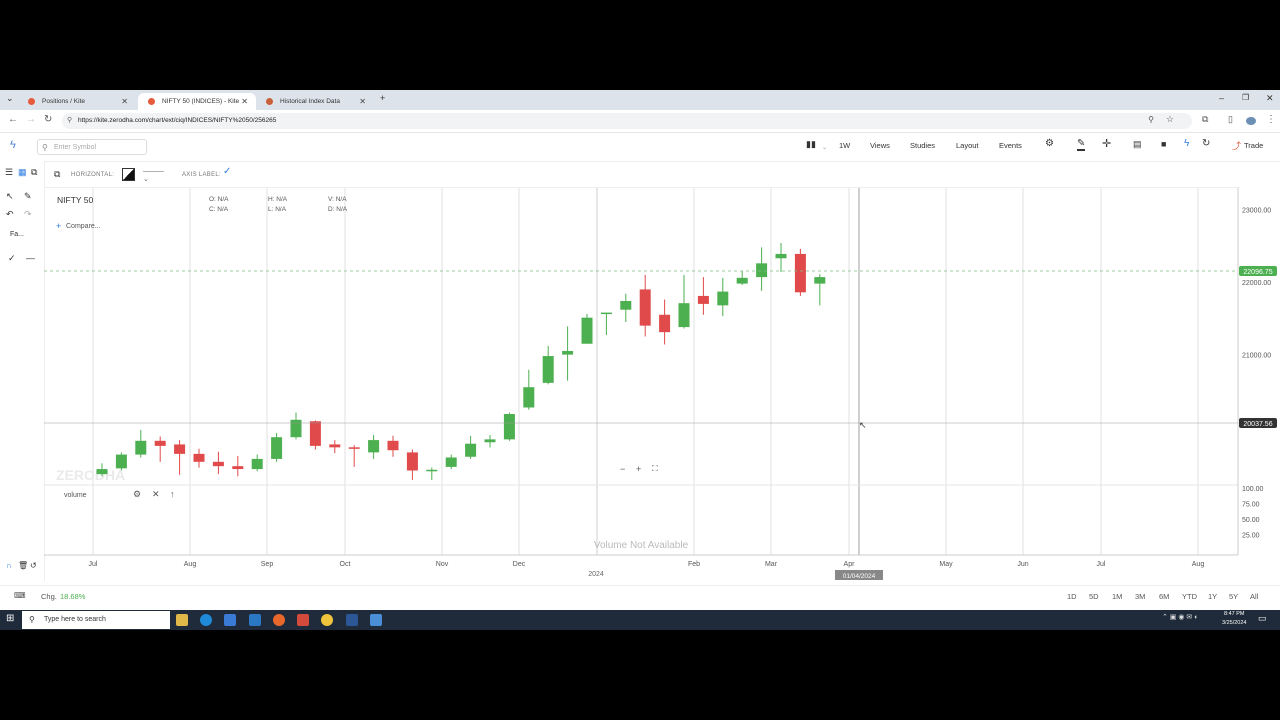  Describe the element at coordinates (638, 469) in the screenshot. I see `zoom-in-icon: +` at that location.